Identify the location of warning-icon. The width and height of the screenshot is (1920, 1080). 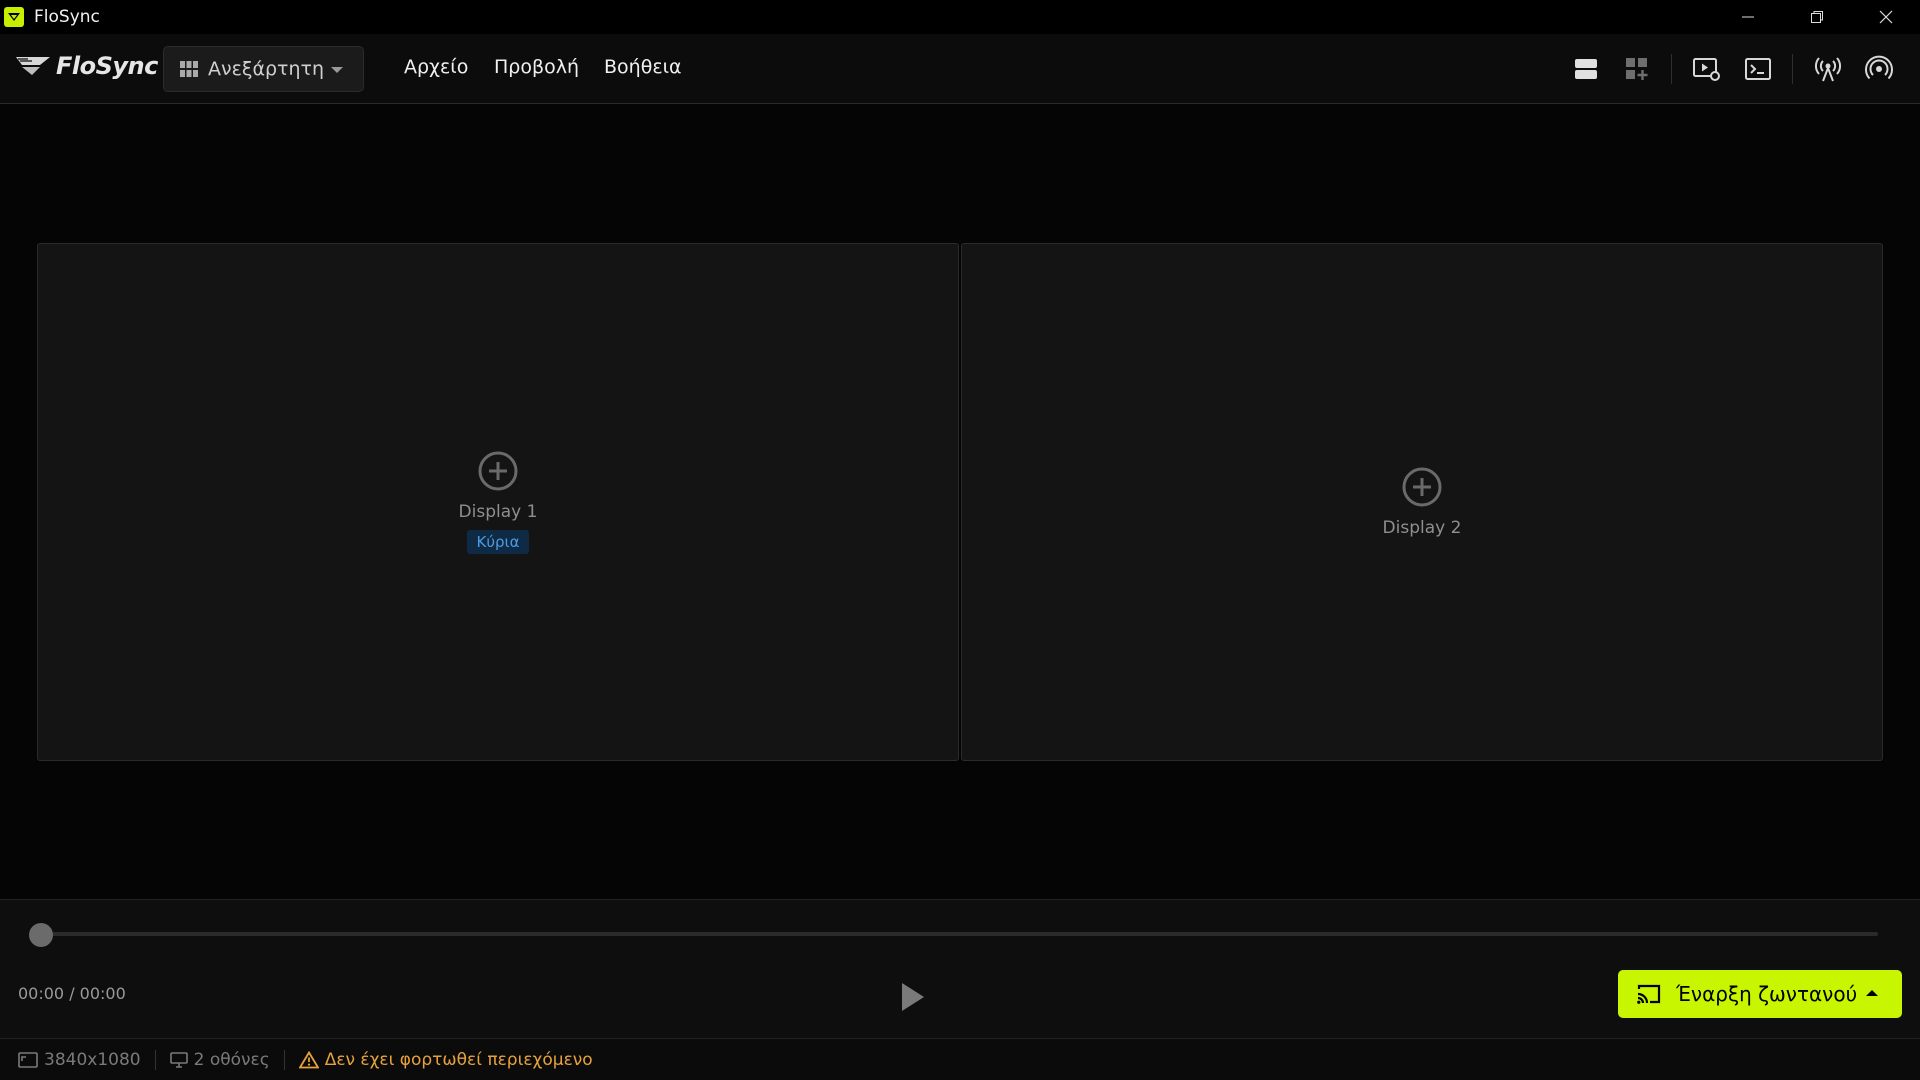
(308, 1059).